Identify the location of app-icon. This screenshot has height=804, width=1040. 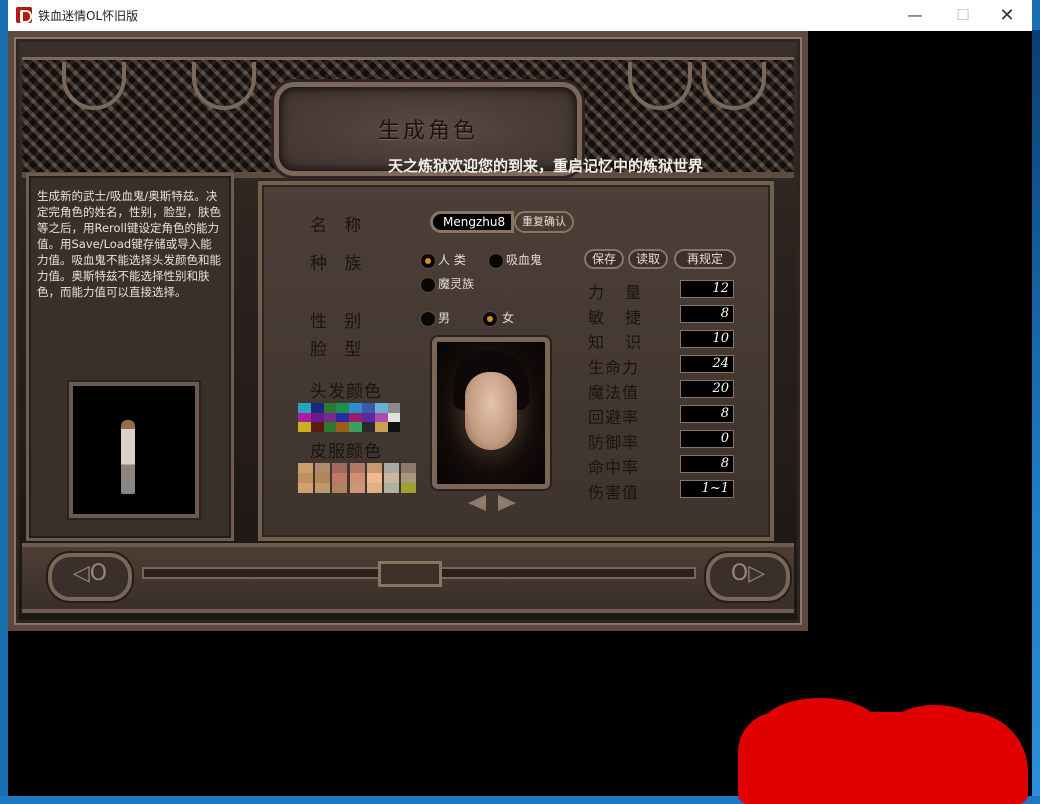
(24, 15).